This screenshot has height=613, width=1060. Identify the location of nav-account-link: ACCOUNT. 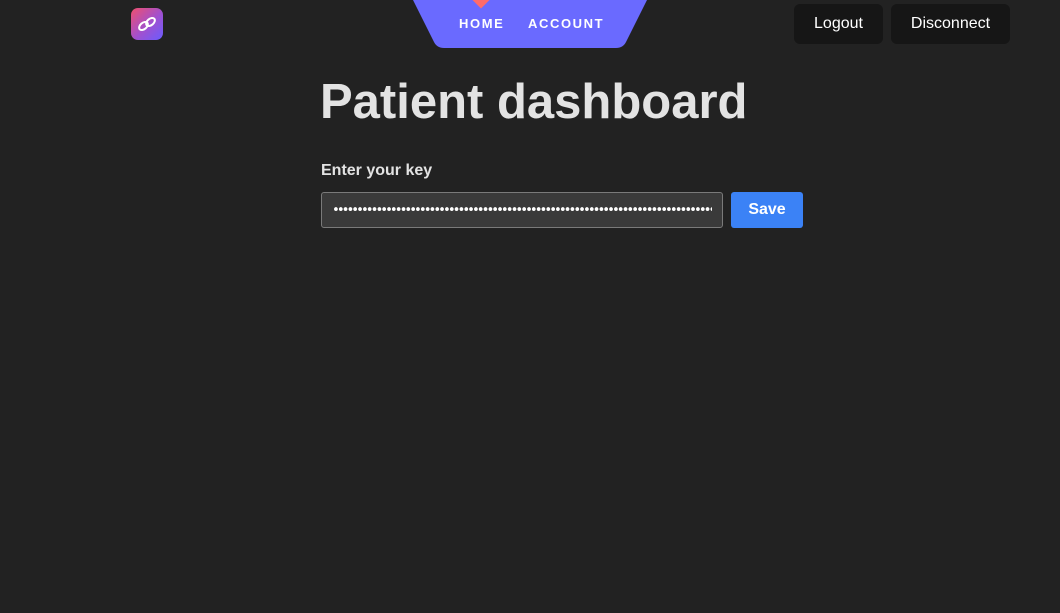
(566, 23).